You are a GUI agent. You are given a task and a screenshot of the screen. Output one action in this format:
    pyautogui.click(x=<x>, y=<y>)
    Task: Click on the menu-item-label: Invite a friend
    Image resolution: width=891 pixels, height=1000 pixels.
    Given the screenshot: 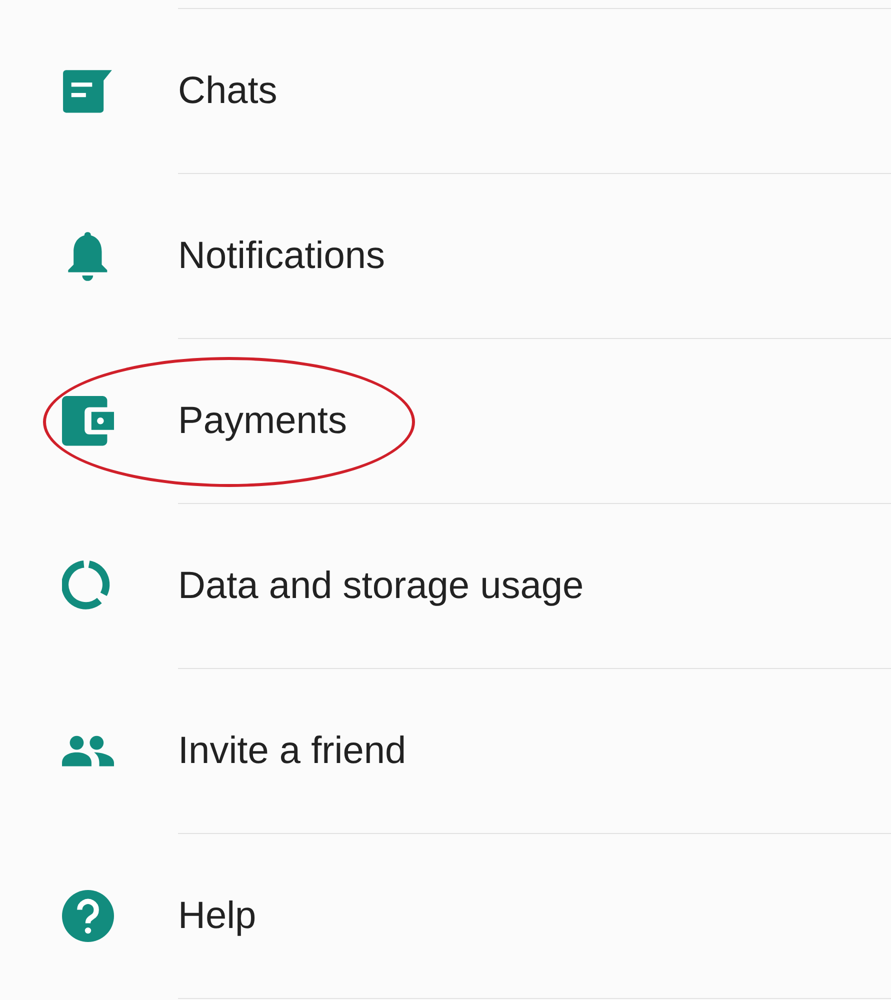 What is the action you would take?
    pyautogui.click(x=292, y=751)
    